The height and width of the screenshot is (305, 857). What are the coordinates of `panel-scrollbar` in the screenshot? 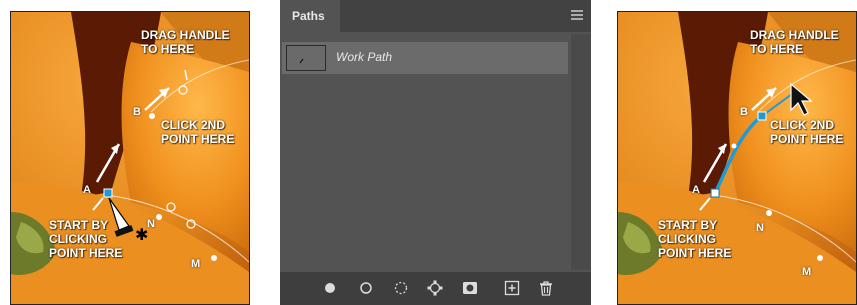 It's located at (581, 152).